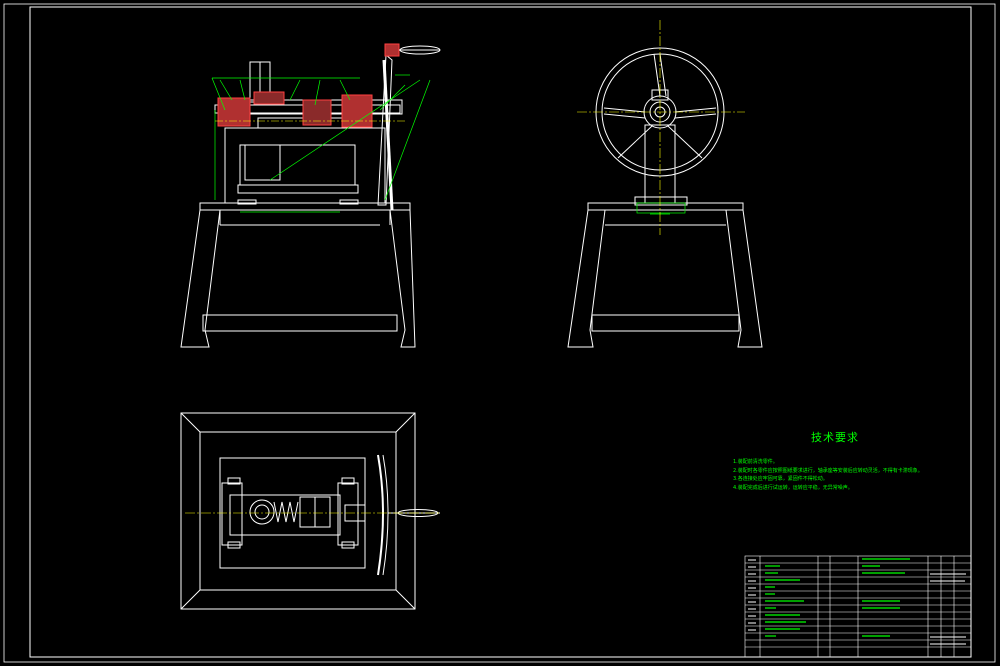 This screenshot has height=666, width=1000. I want to click on front-view-annotations, so click(321, 143).